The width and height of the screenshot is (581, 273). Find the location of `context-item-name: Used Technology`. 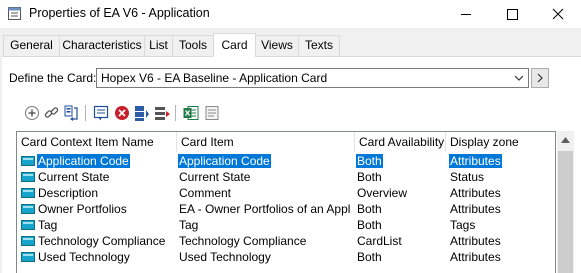

context-item-name: Used Technology is located at coordinates (84, 257).